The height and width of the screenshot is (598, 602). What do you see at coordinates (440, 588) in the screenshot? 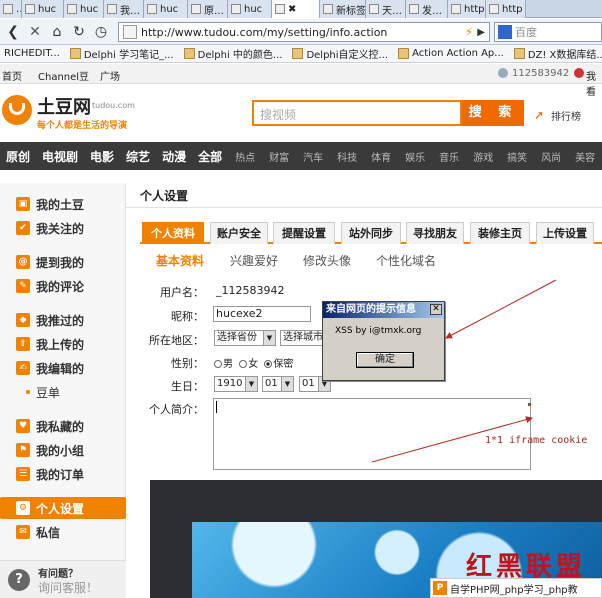
I see `php-logo-icon: P` at bounding box center [440, 588].